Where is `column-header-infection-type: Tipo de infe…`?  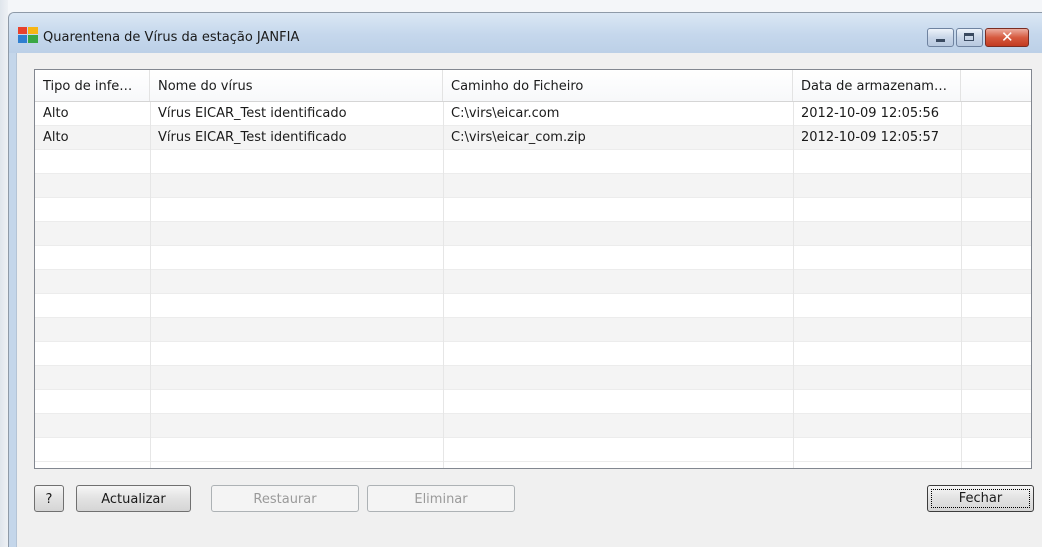
column-header-infection-type: Tipo de infe… is located at coordinates (92, 85).